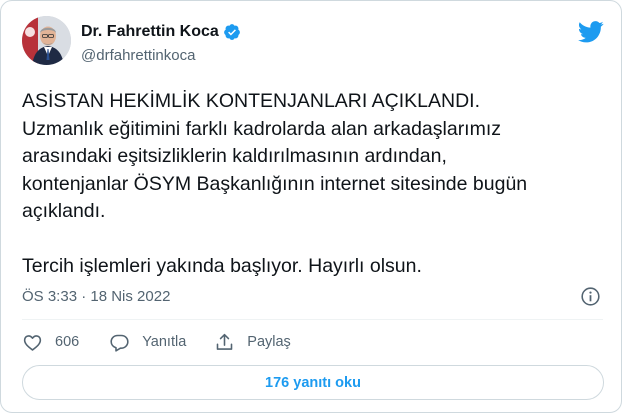  Describe the element at coordinates (312, 319) in the screenshot. I see `divider` at that location.